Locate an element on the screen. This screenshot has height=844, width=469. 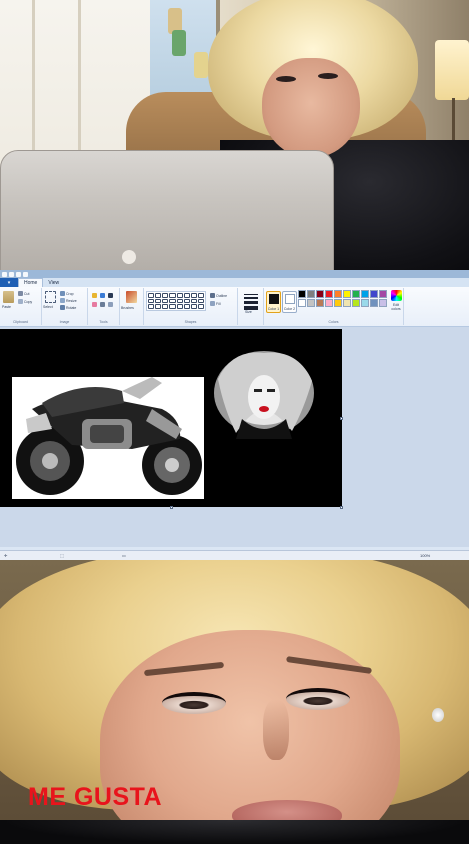
magnifier-icon is located at coordinates (110, 304).